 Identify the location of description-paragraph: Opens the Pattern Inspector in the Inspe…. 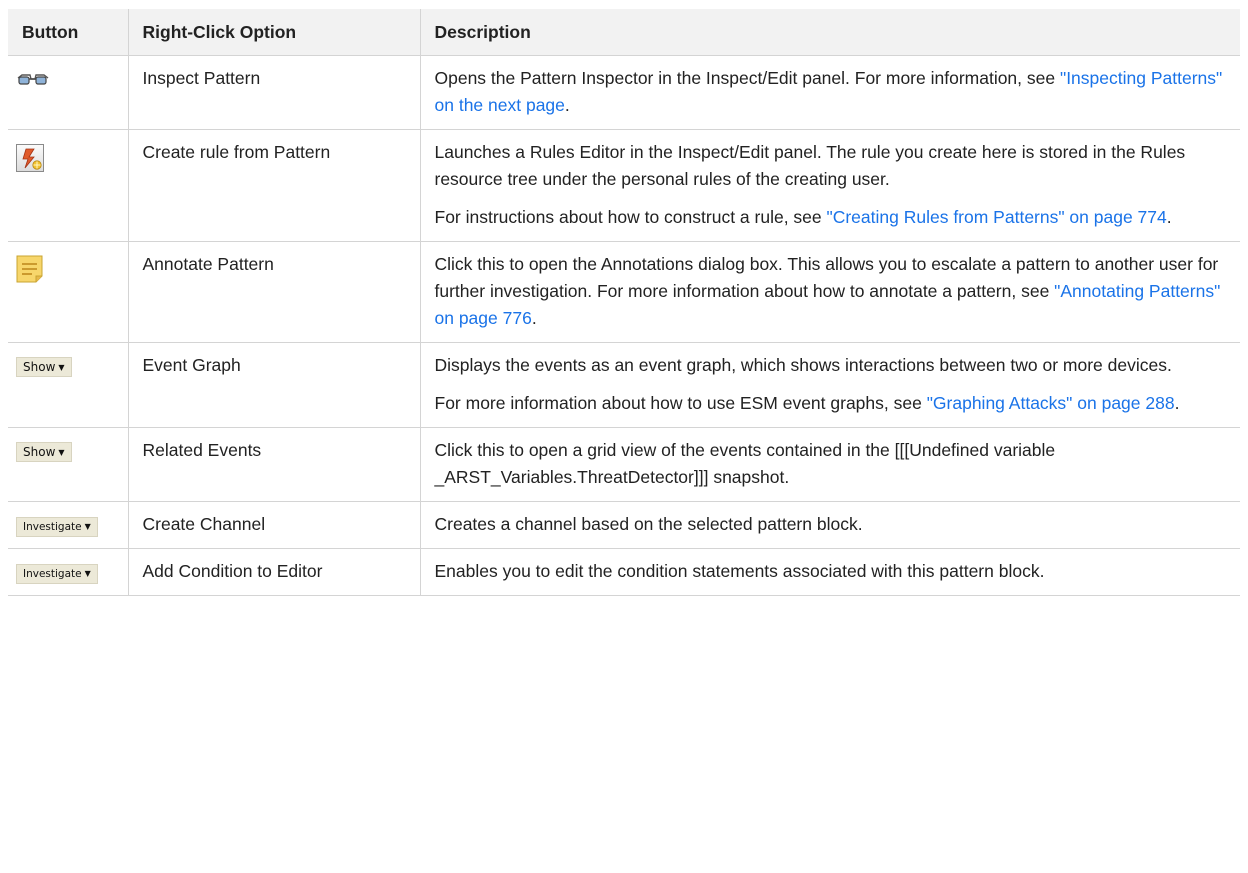
(831, 92).